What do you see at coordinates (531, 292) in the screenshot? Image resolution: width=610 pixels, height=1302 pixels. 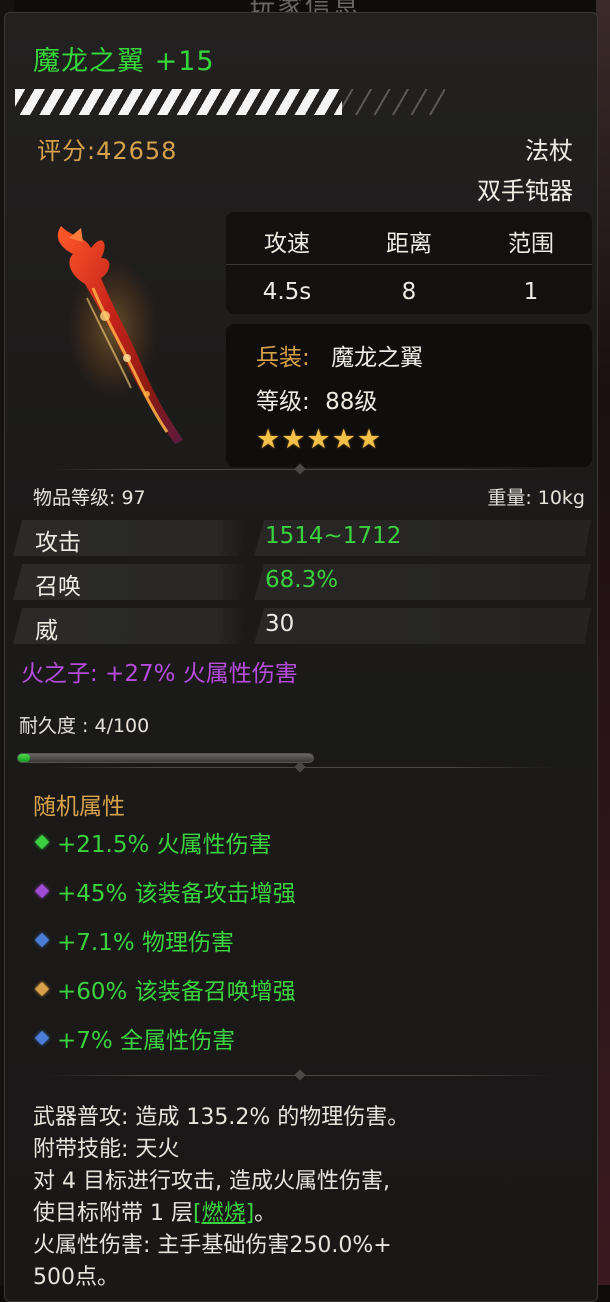 I see `stat-value-range: 1` at bounding box center [531, 292].